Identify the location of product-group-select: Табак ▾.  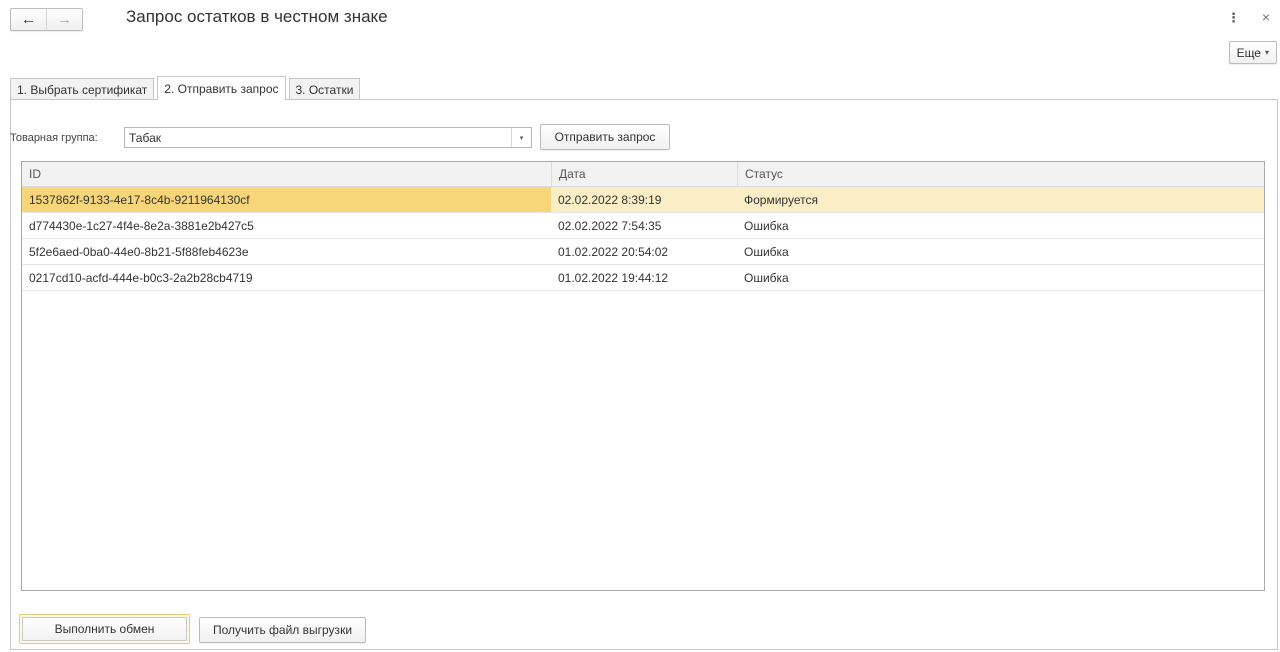
(328, 137).